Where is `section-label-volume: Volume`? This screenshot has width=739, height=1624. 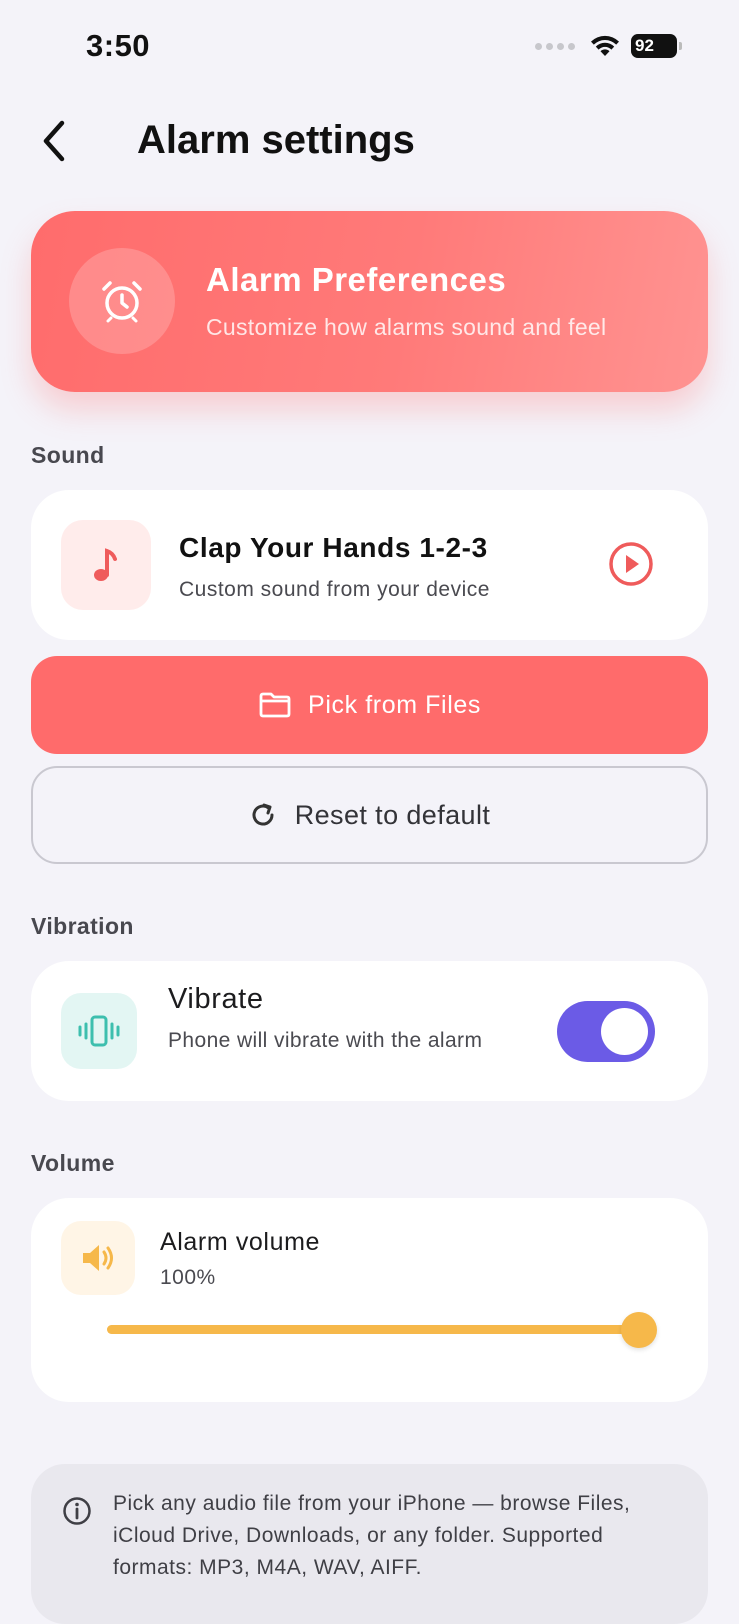
section-label-volume: Volume is located at coordinates (73, 1163).